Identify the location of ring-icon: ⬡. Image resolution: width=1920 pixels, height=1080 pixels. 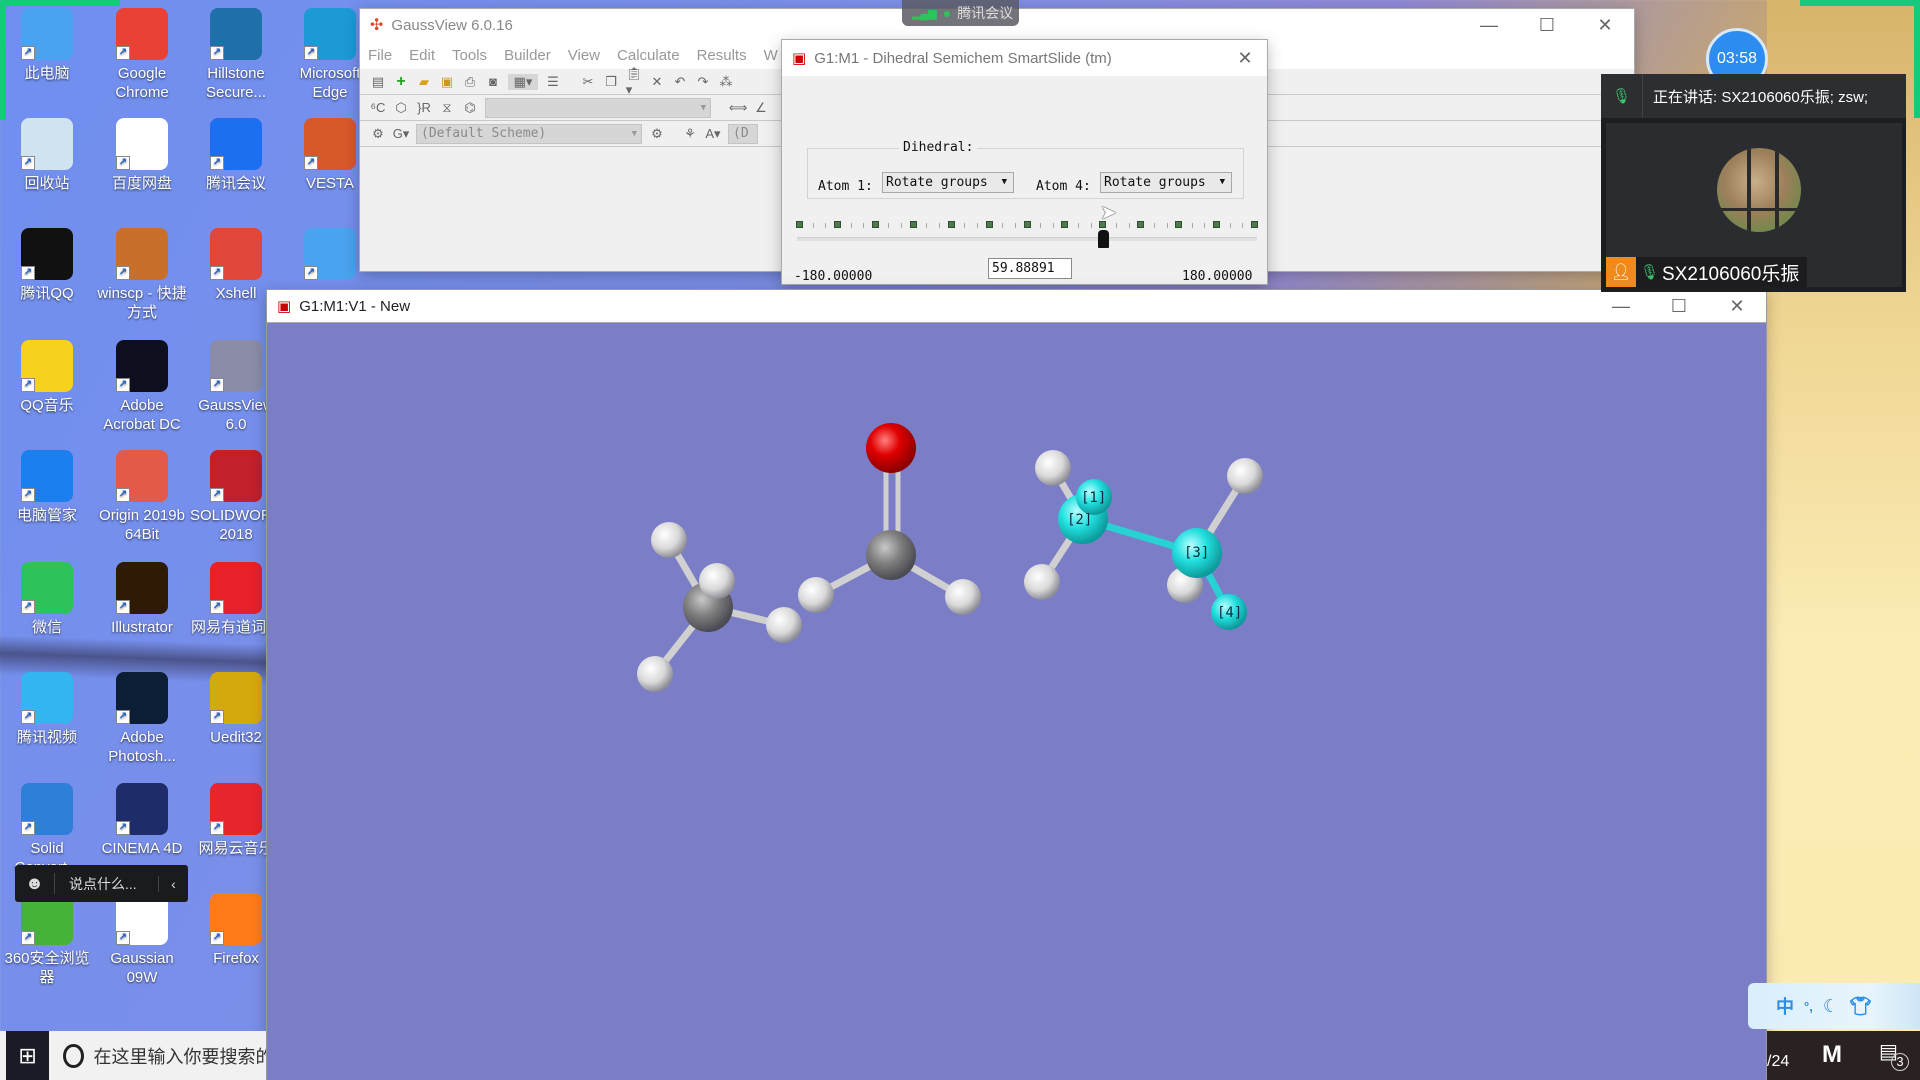
(401, 108).